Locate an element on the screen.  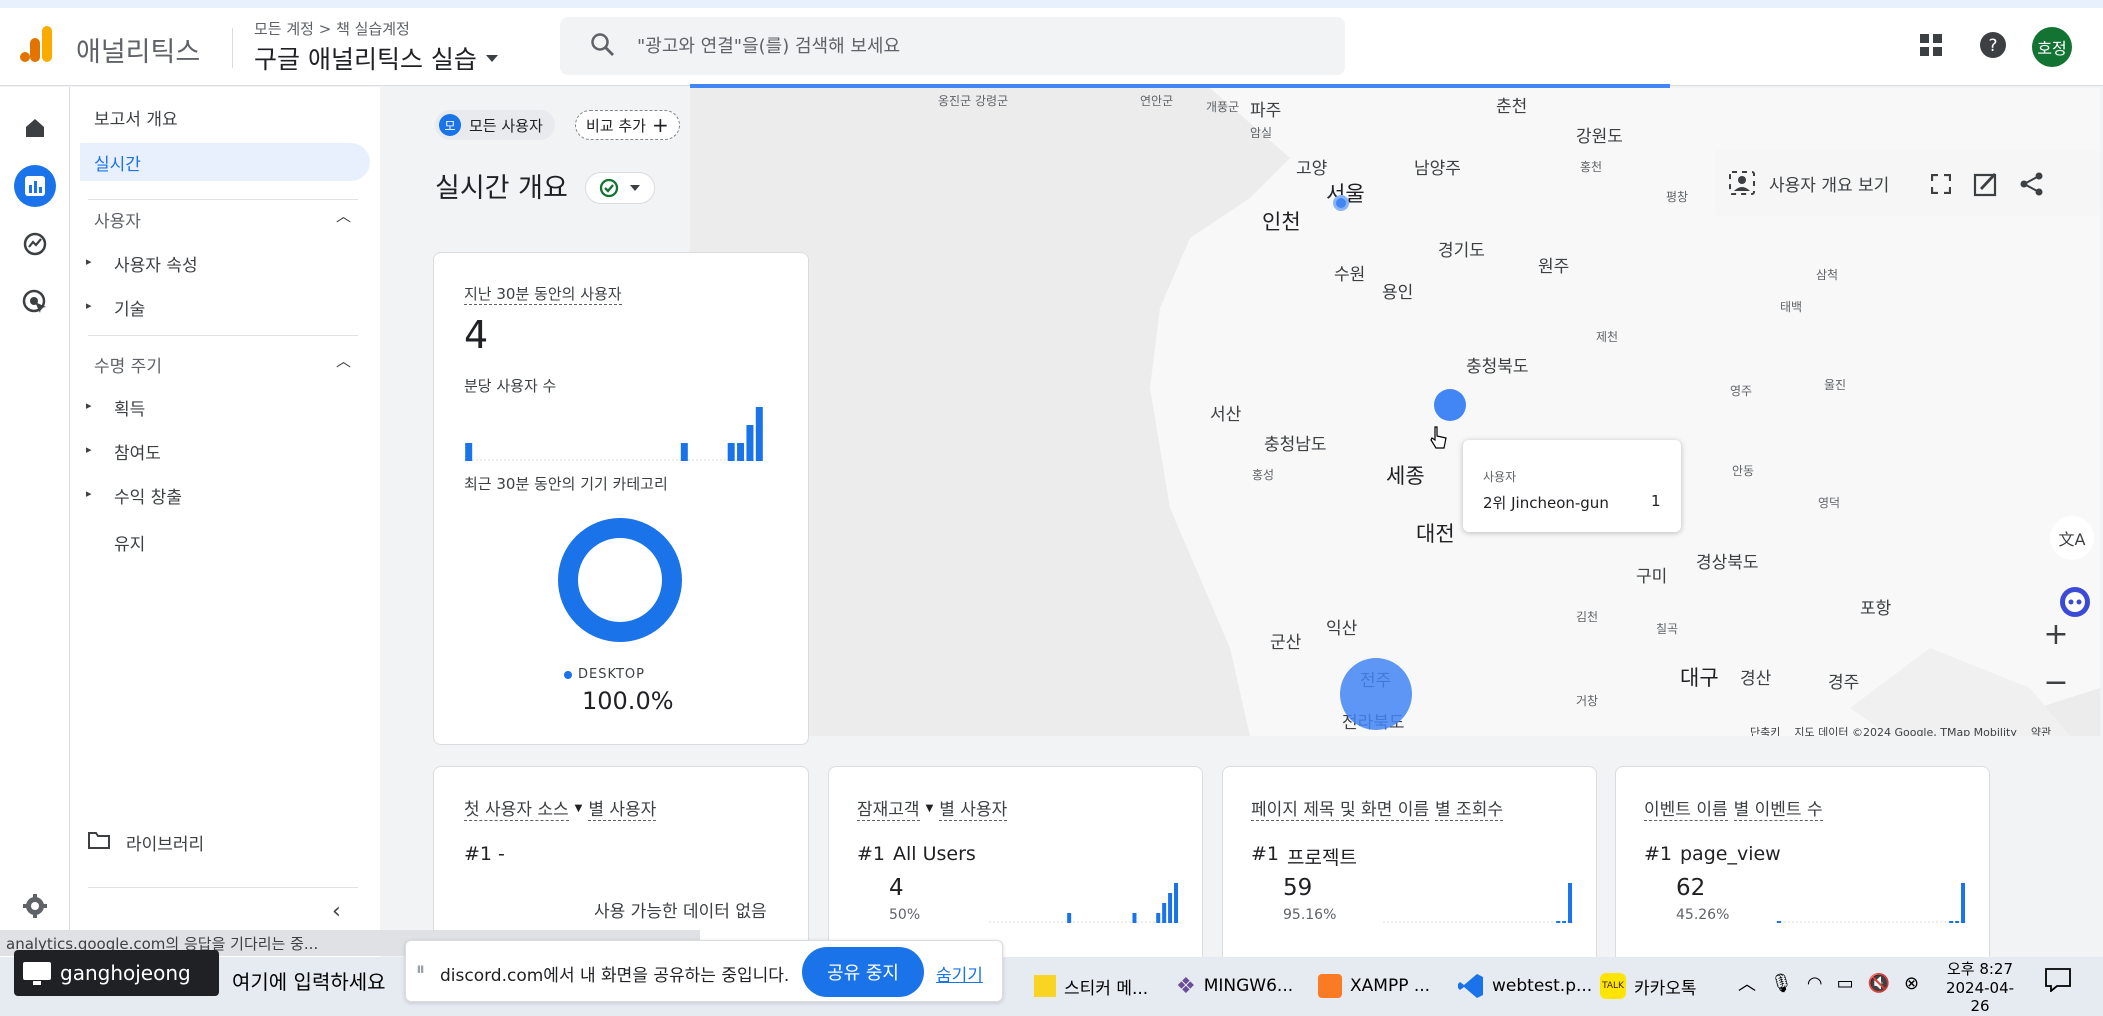
dimension-label: 페이지 제목 및 화면 이름 is located at coordinates (1340, 808).